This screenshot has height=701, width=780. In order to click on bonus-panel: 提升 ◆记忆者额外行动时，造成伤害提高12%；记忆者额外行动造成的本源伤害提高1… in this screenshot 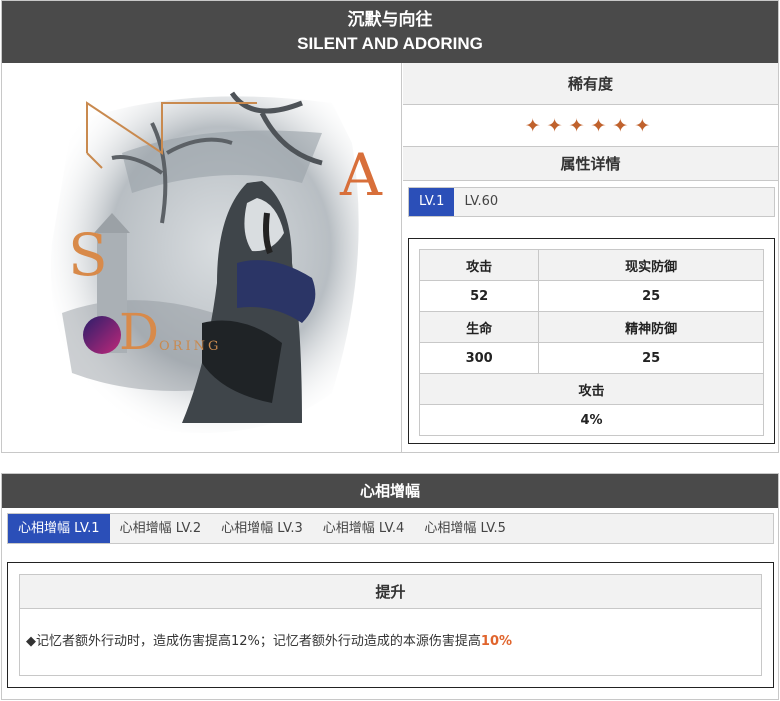, I will do `click(390, 625)`.